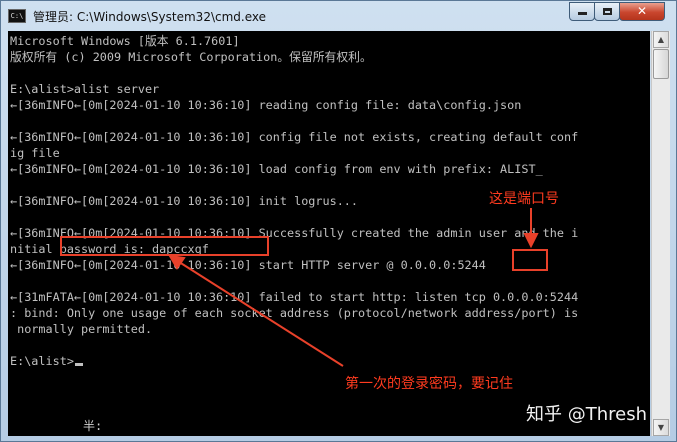 The width and height of the screenshot is (677, 442). I want to click on prompt-text: E:\alist>, so click(42, 361).